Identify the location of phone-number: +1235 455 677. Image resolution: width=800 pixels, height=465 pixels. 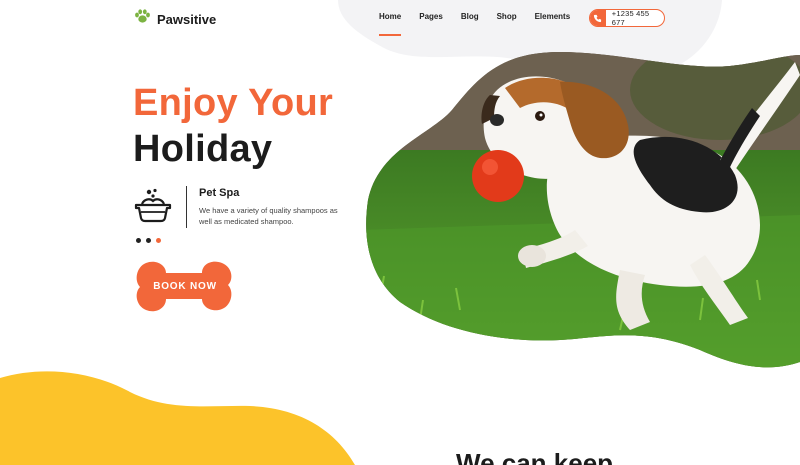
(630, 18).